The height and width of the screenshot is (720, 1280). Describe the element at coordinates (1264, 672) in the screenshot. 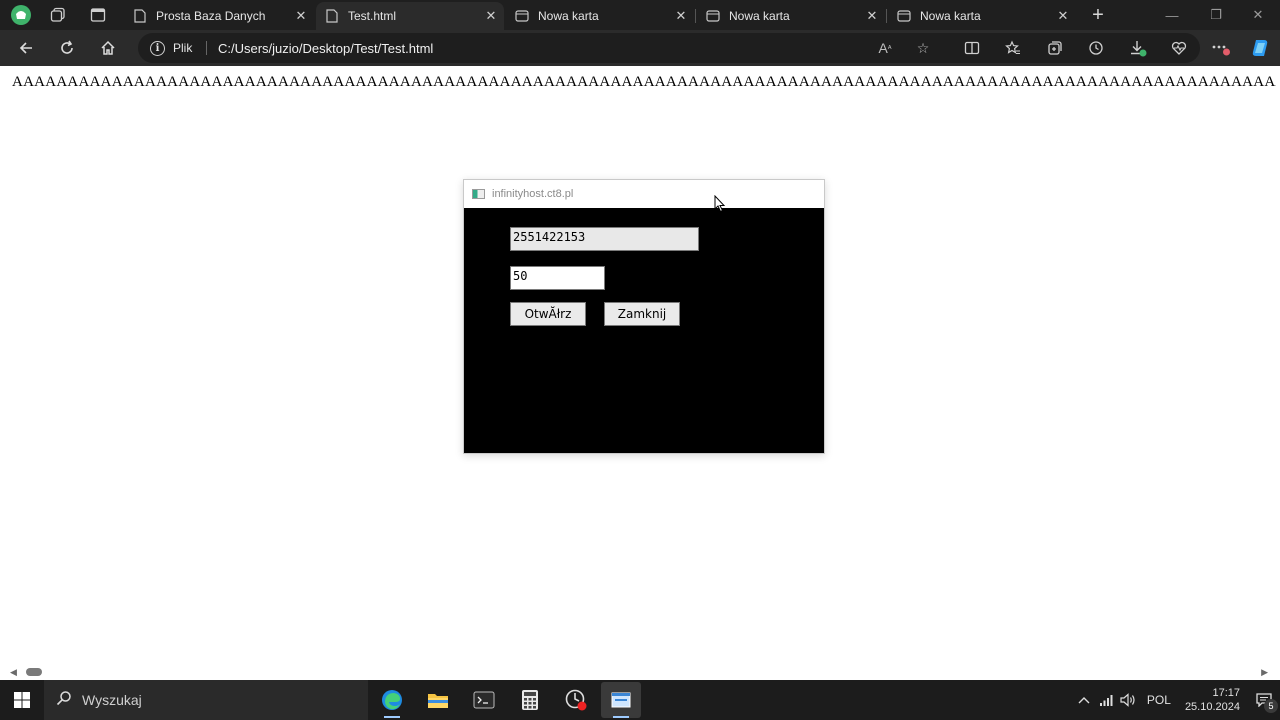

I see `scroll-right-icon: ▶` at that location.